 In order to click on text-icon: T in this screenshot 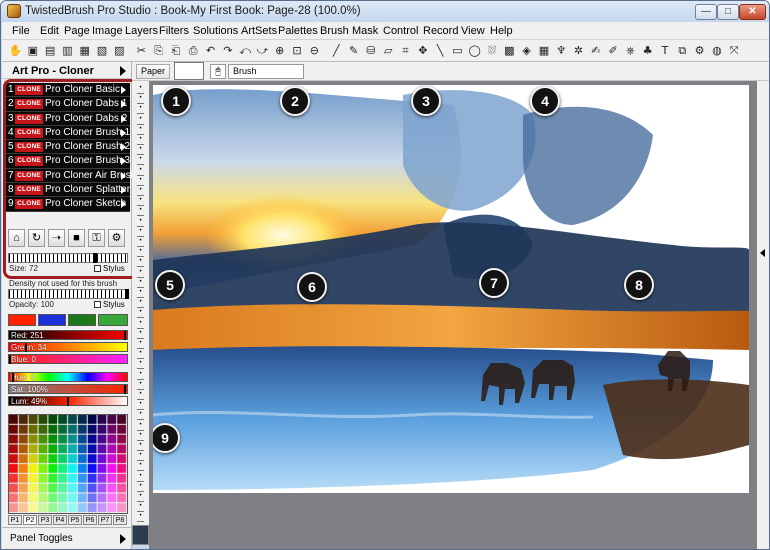, I will do `click(665, 50)`.